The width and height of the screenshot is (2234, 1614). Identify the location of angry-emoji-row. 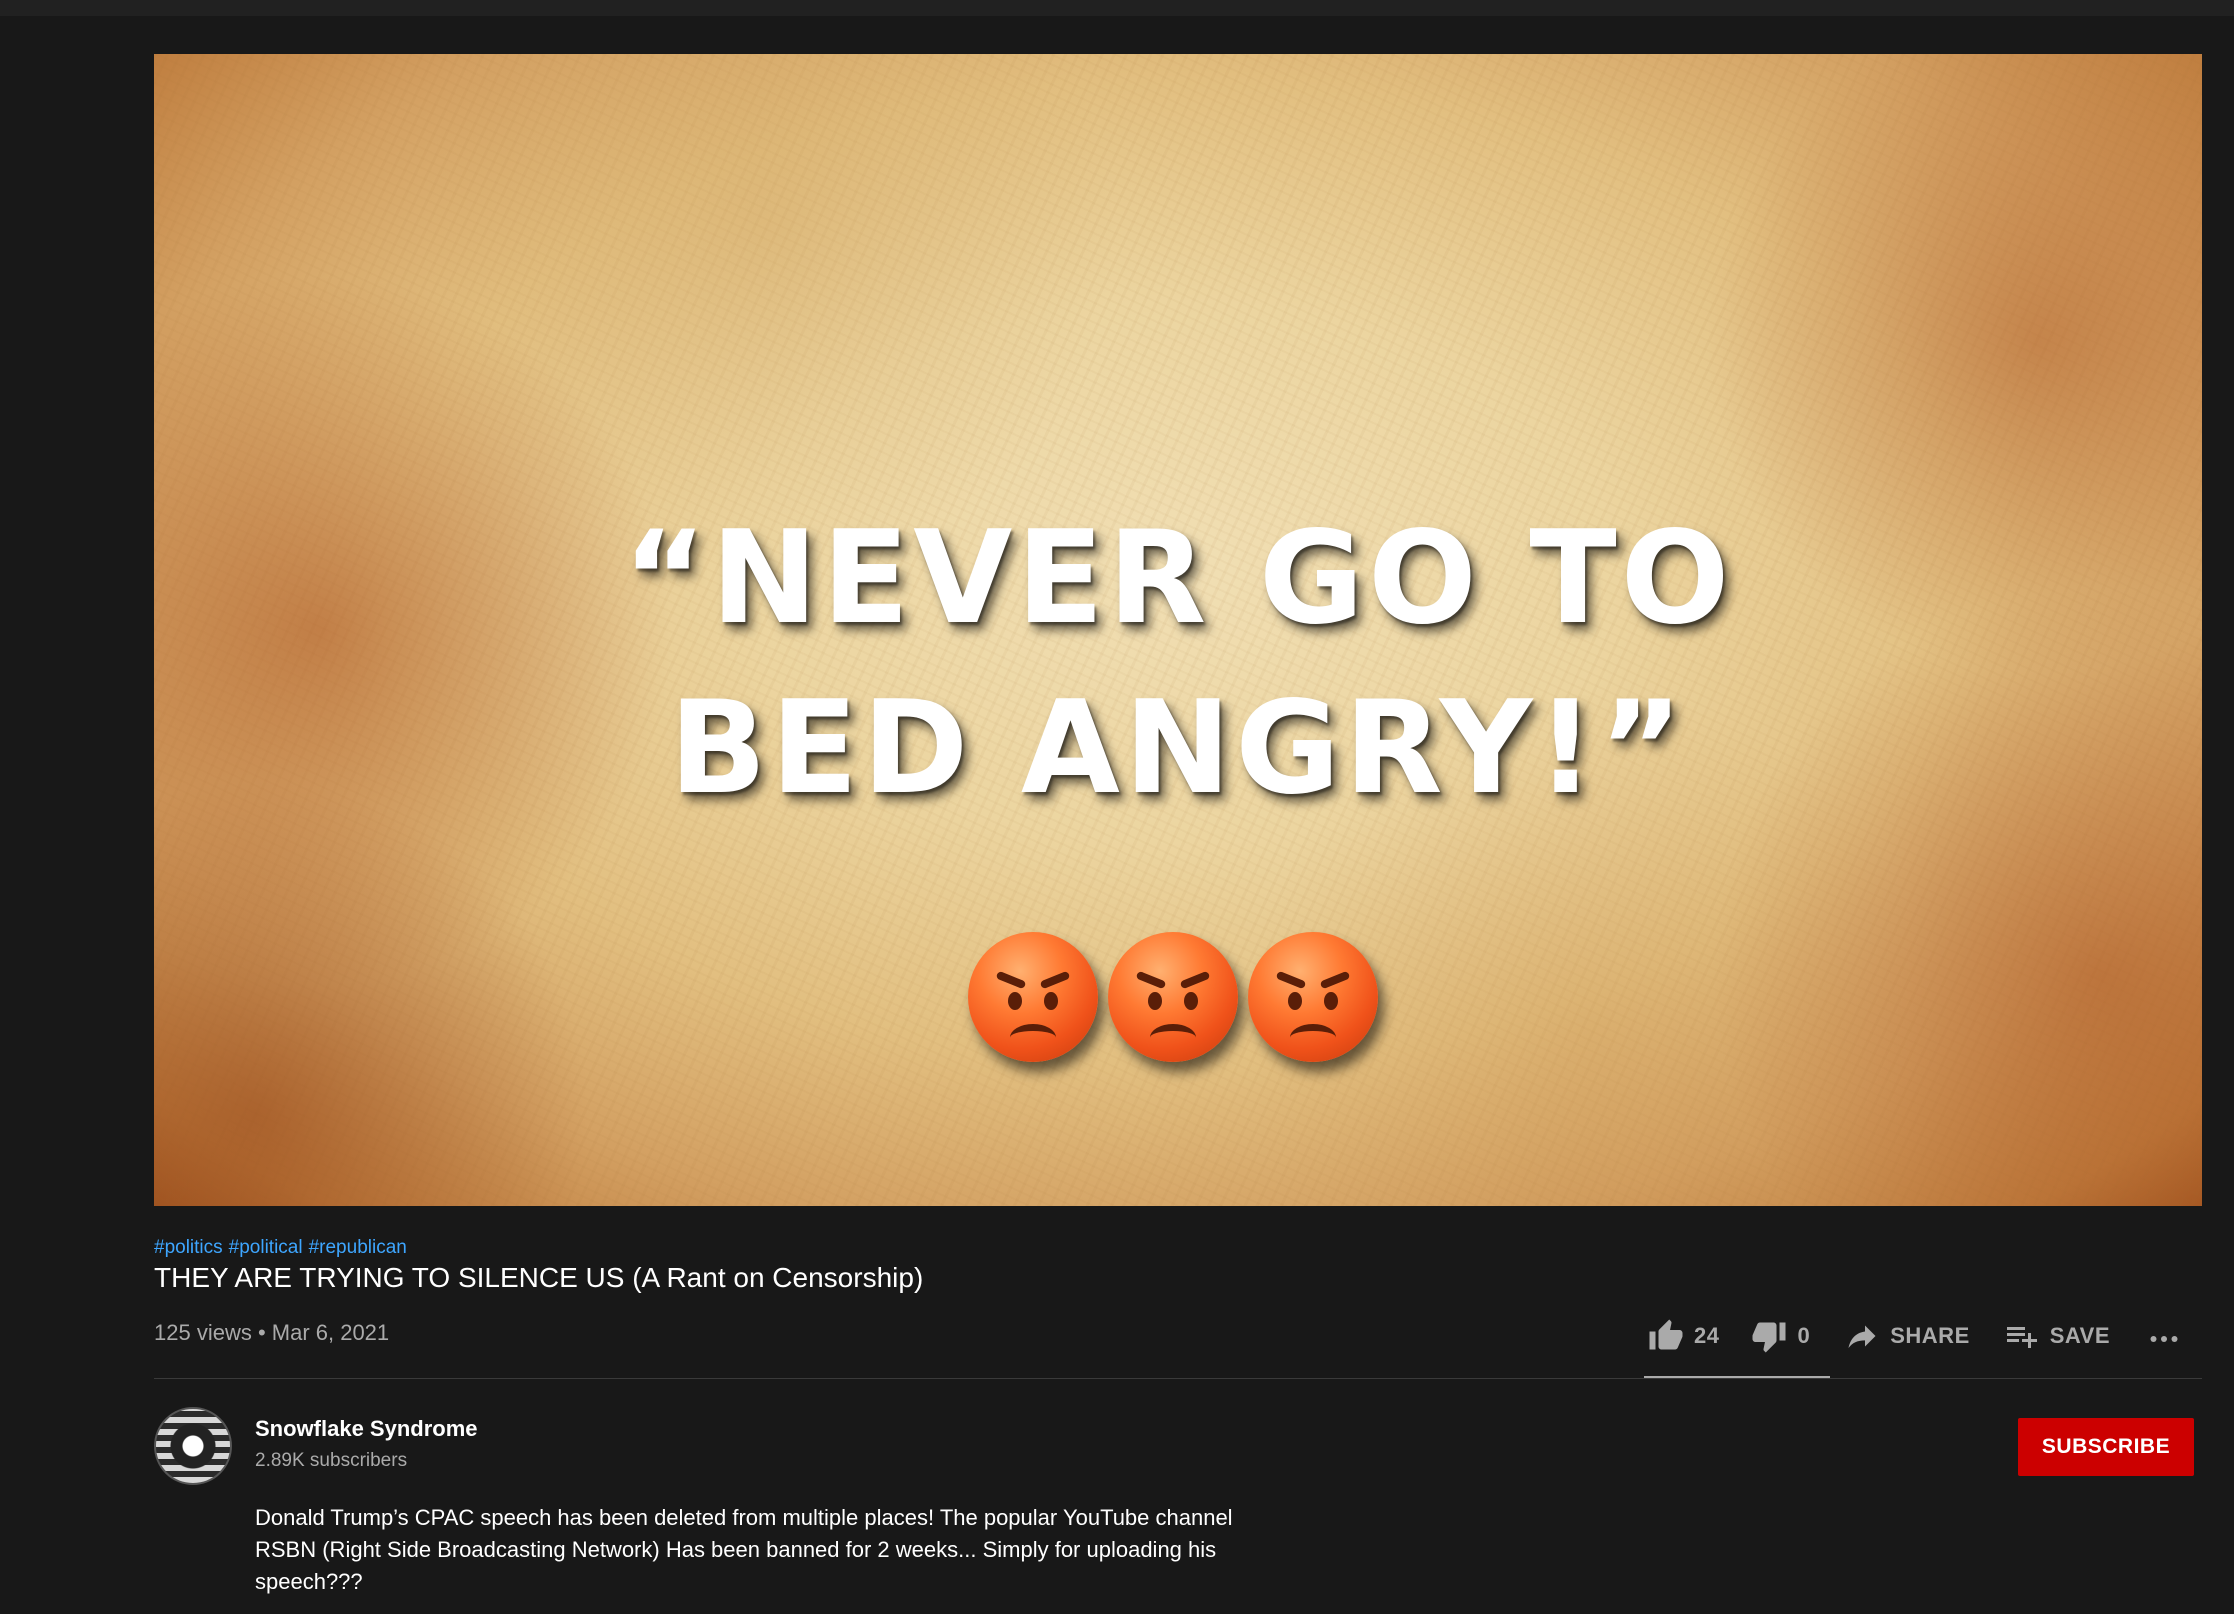
(1178, 997).